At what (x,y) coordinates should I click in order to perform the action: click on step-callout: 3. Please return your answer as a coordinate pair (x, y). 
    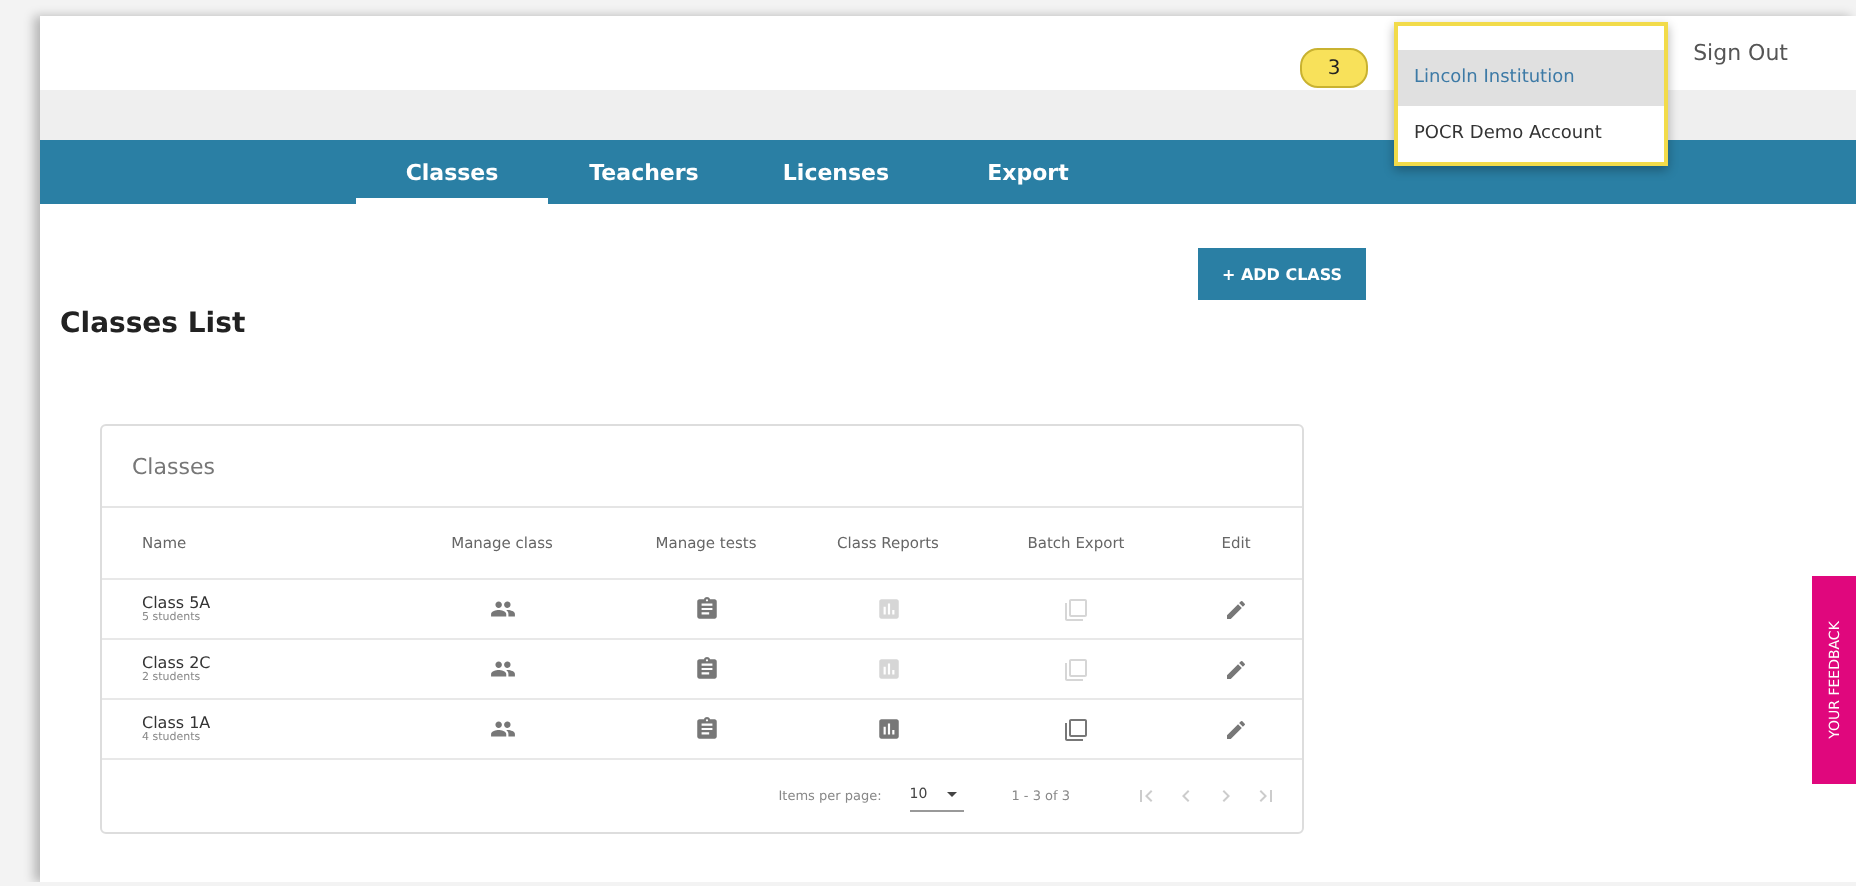
    Looking at the image, I should click on (1334, 68).